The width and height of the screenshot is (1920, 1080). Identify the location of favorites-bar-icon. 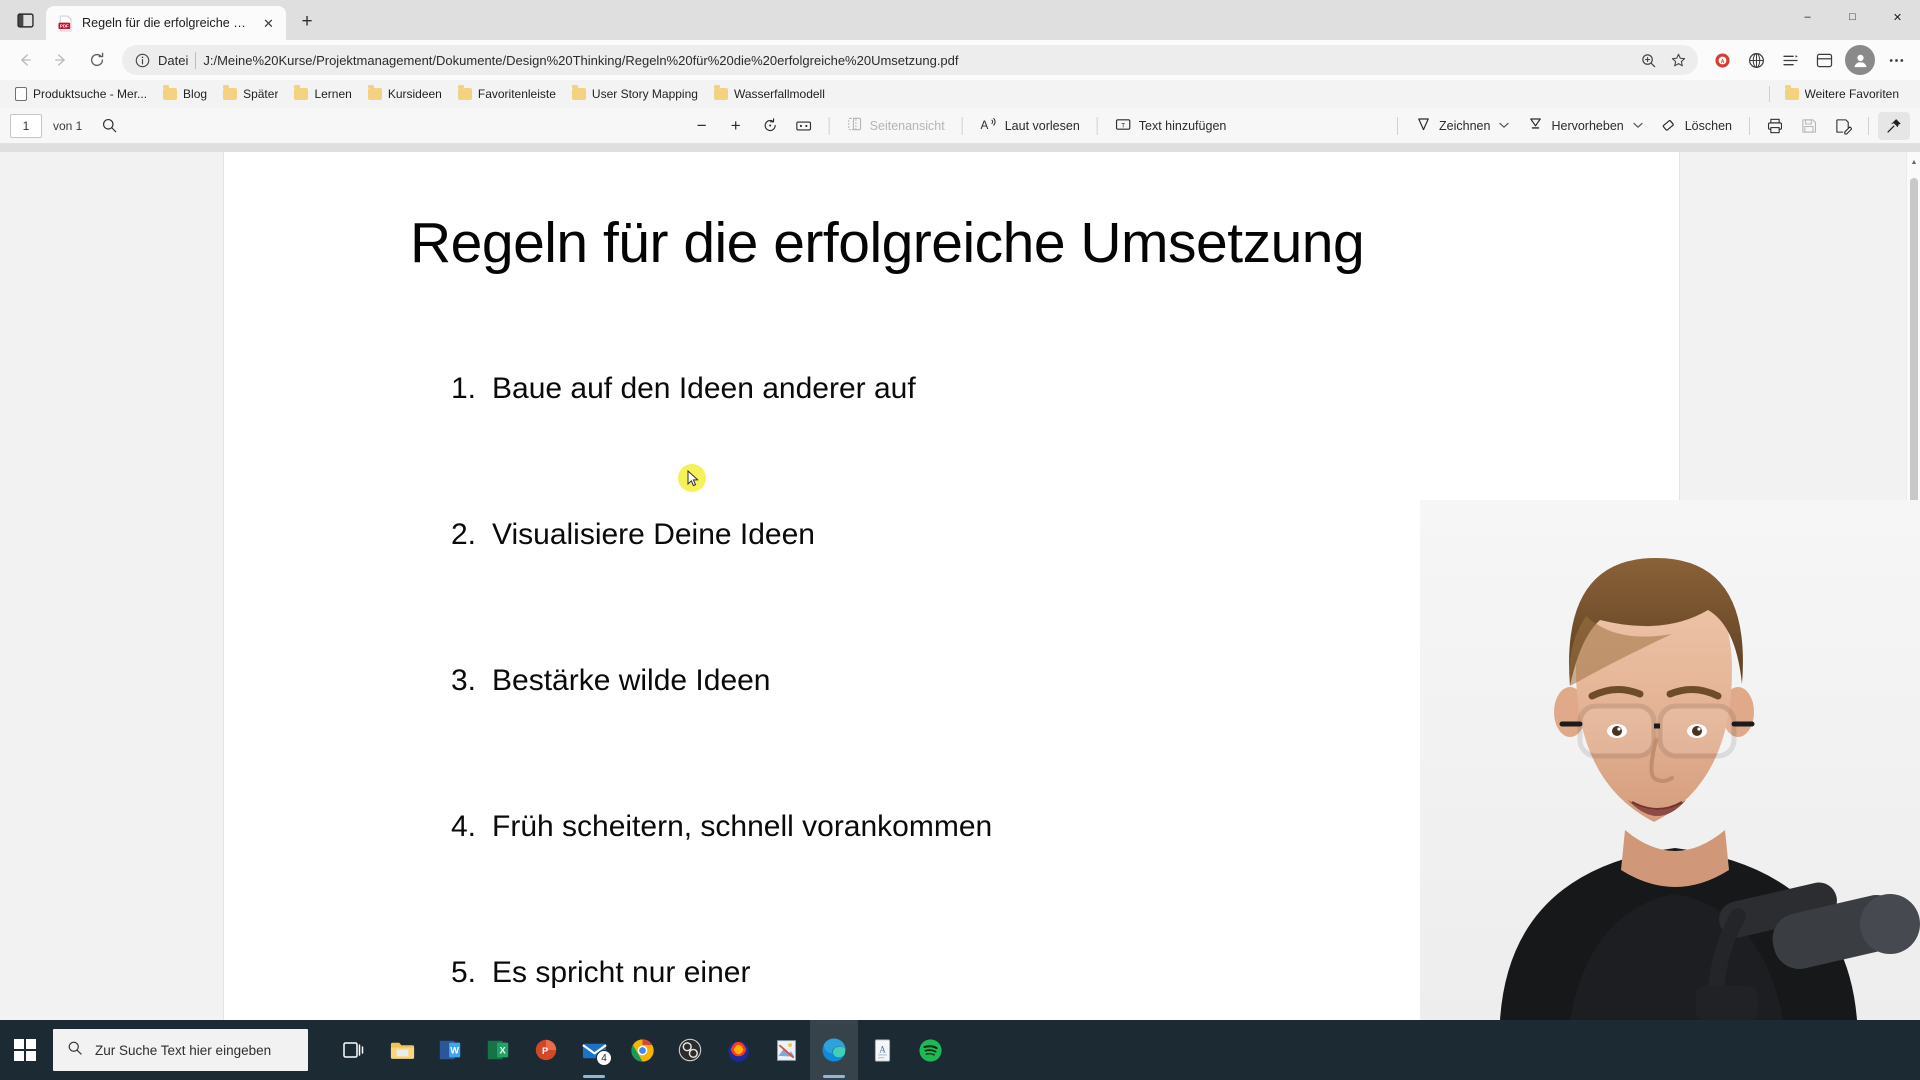
(1824, 60).